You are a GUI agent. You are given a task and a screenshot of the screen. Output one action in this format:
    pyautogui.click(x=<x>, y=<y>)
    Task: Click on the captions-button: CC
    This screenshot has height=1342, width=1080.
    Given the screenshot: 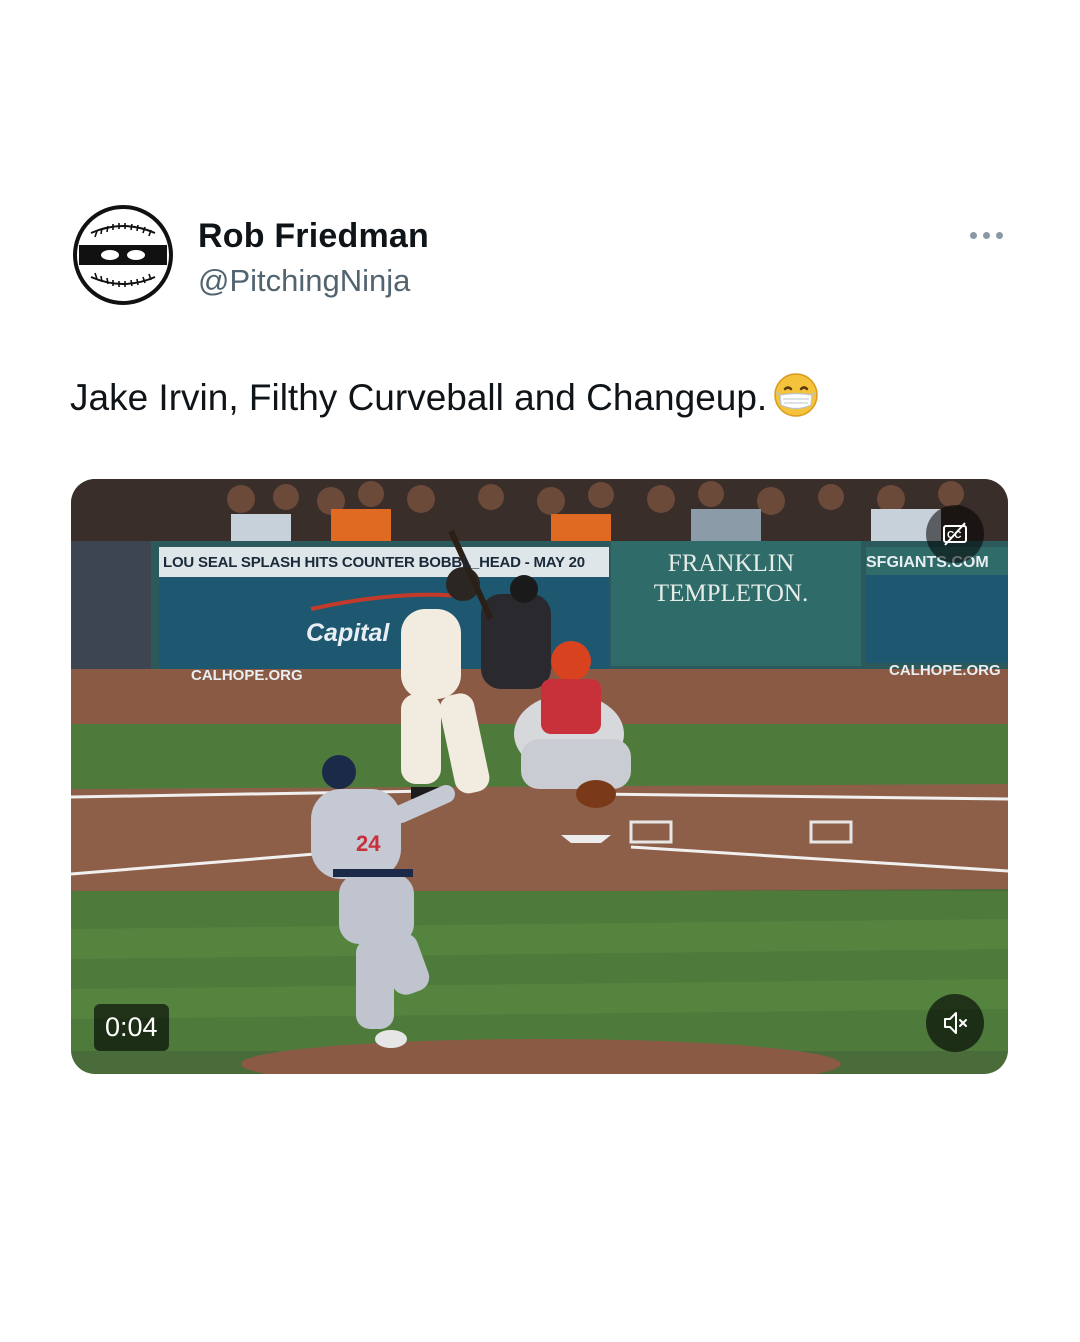 What is the action you would take?
    pyautogui.click(x=955, y=534)
    